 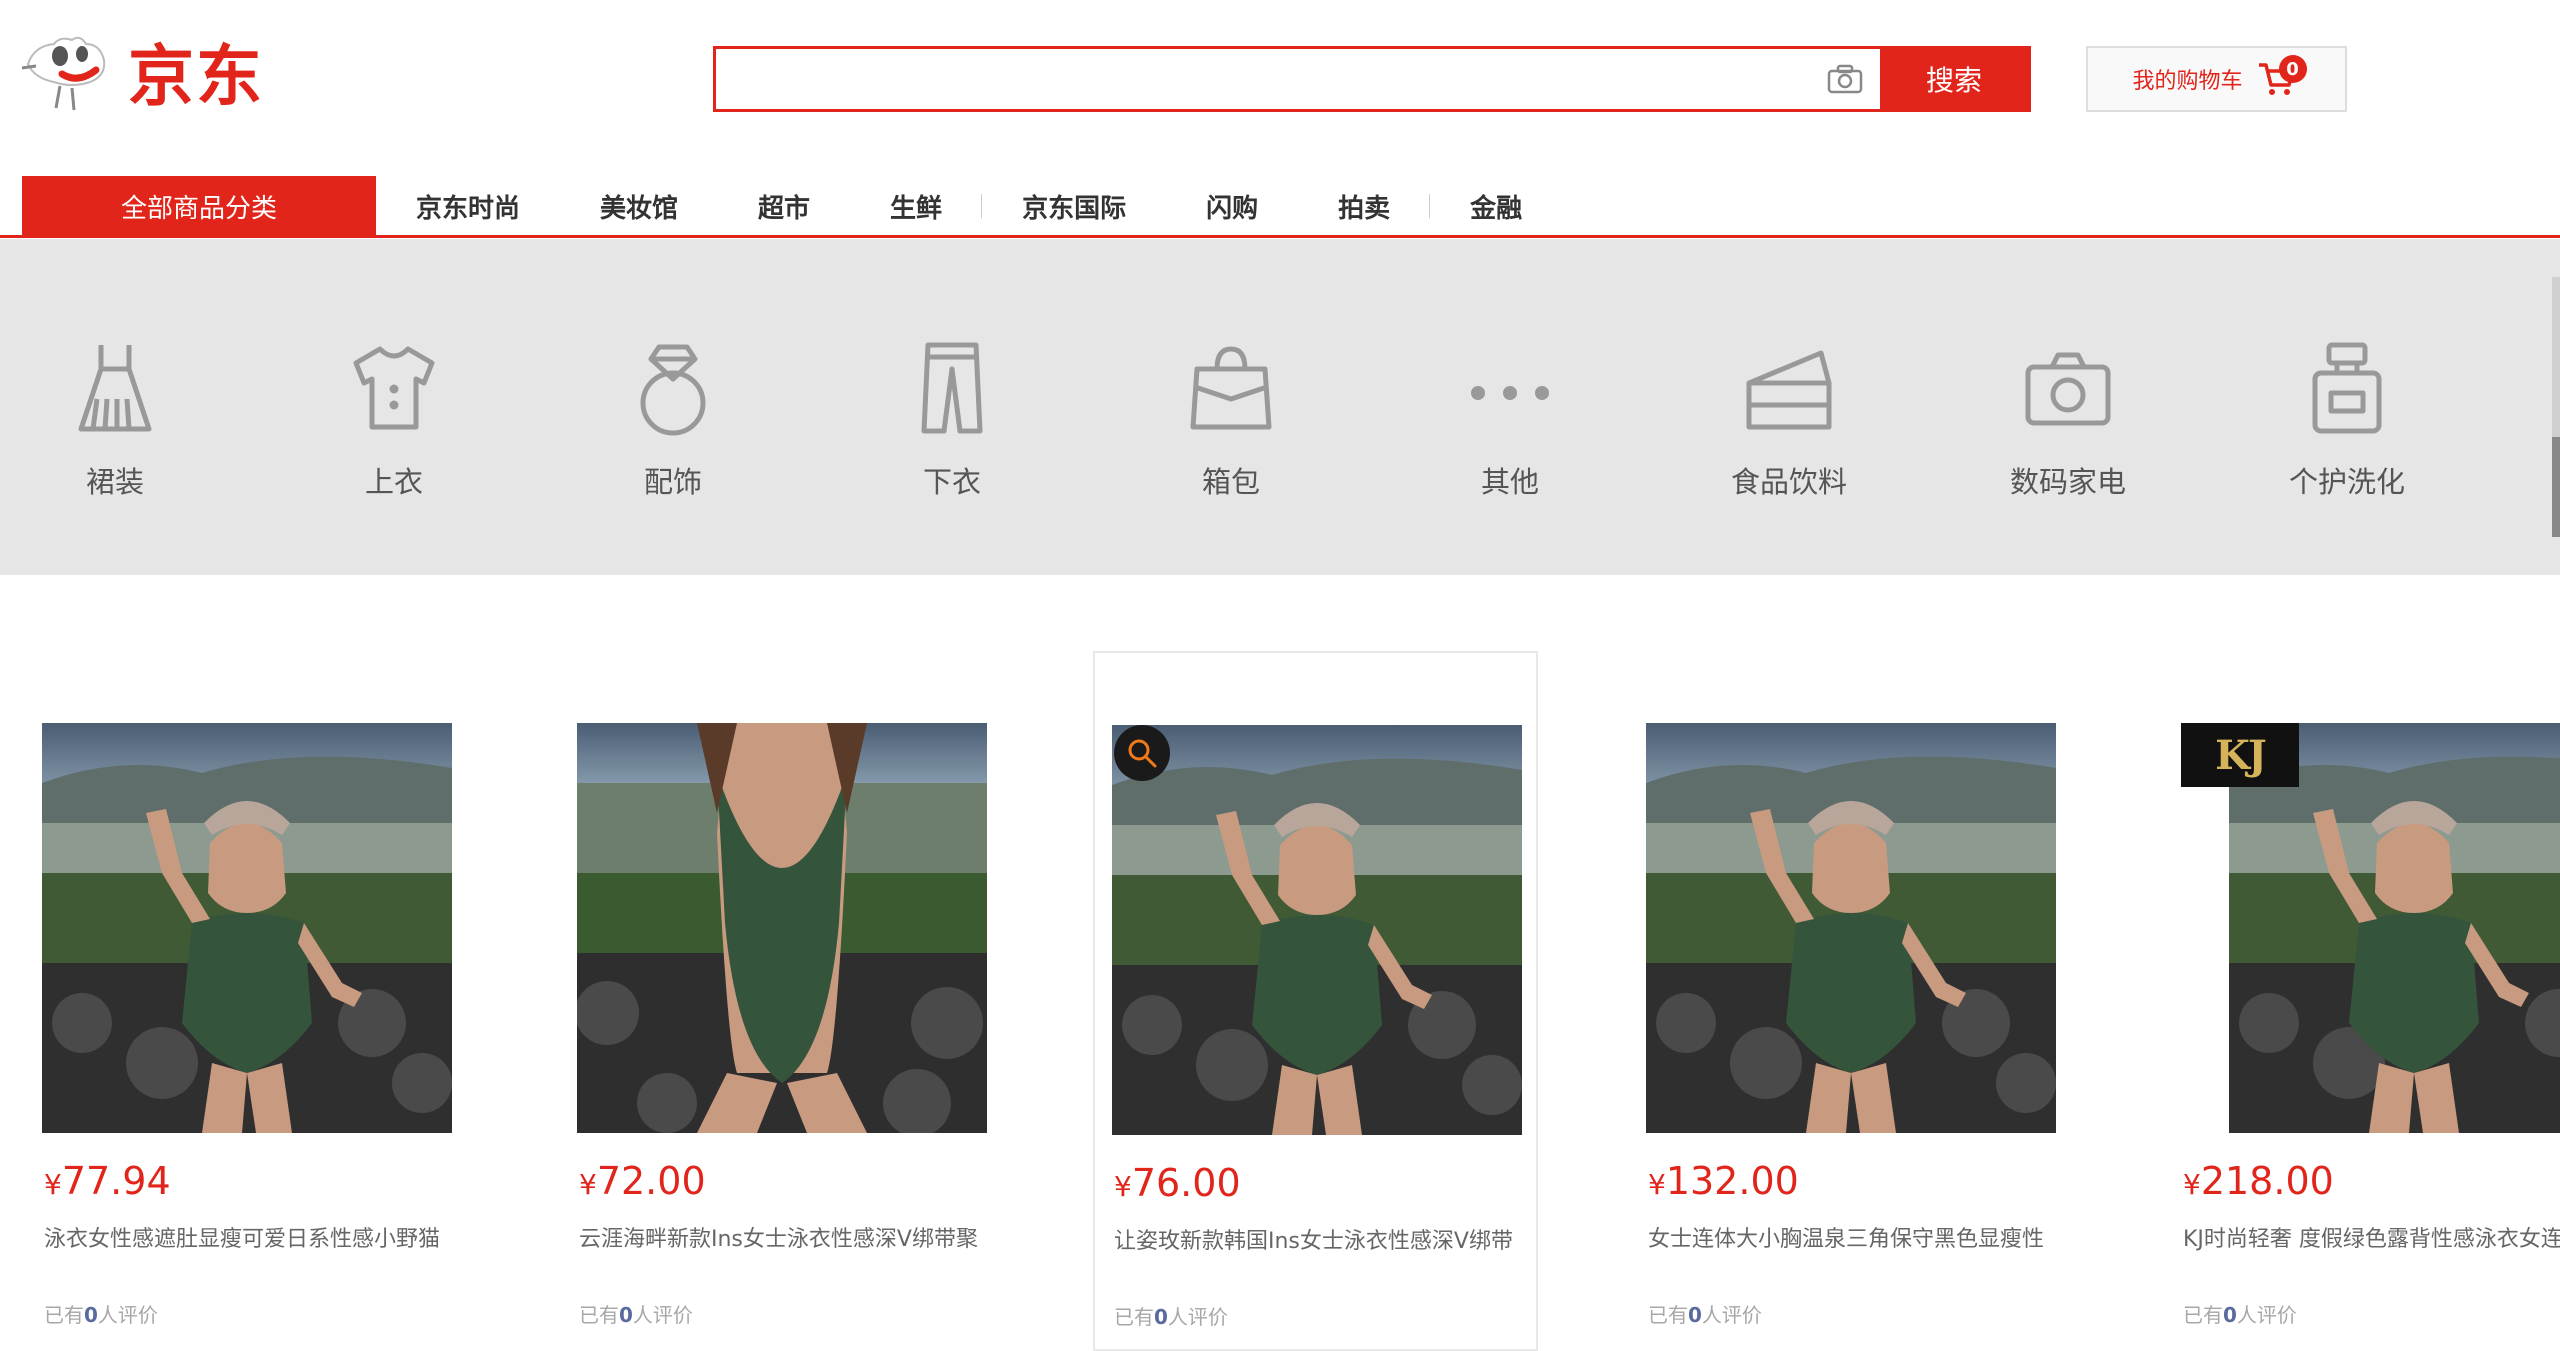 I want to click on product-card: ¥76.00 让姿玫新款韩国Ins女士泳衣性感深V绑带 已有0人评价, so click(x=1315, y=1001).